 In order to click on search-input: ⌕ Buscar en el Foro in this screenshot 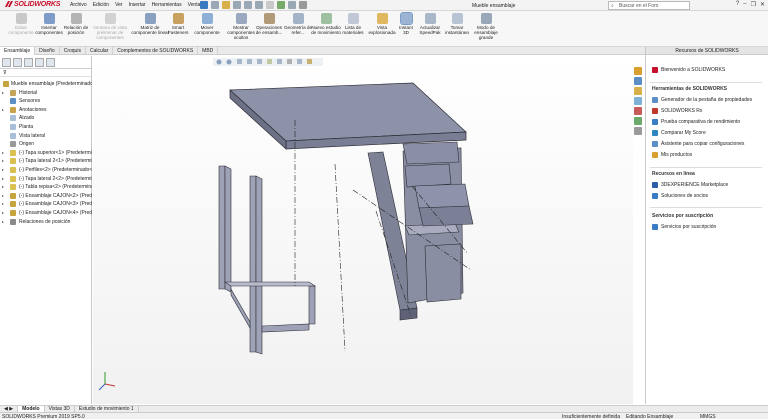, I will do `click(649, 5)`.